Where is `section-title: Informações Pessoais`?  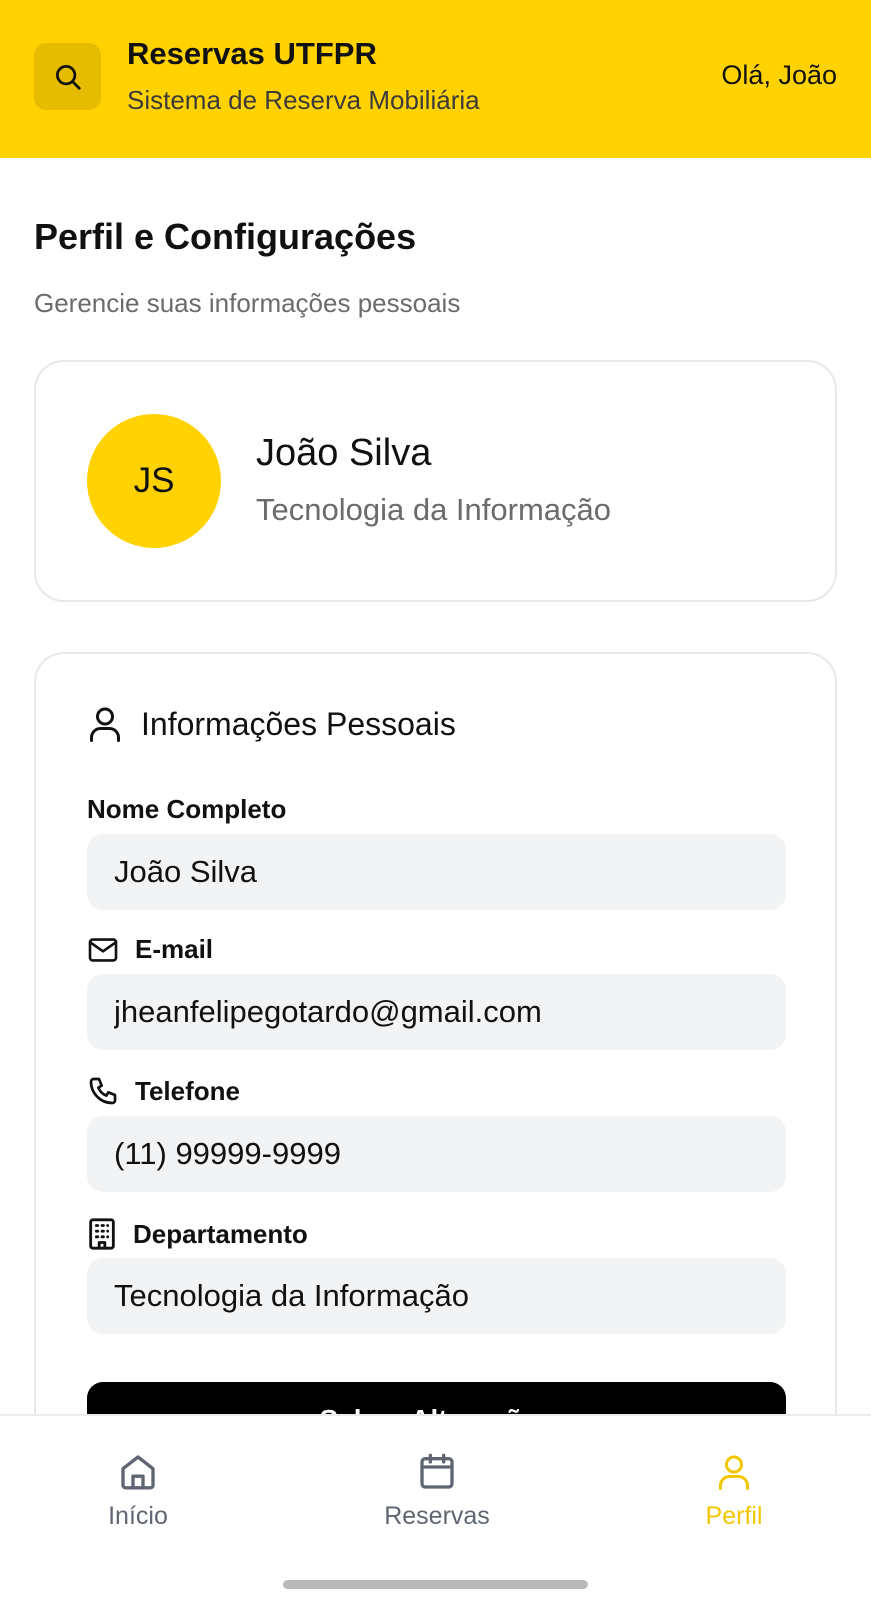
section-title: Informações Pessoais is located at coordinates (298, 723).